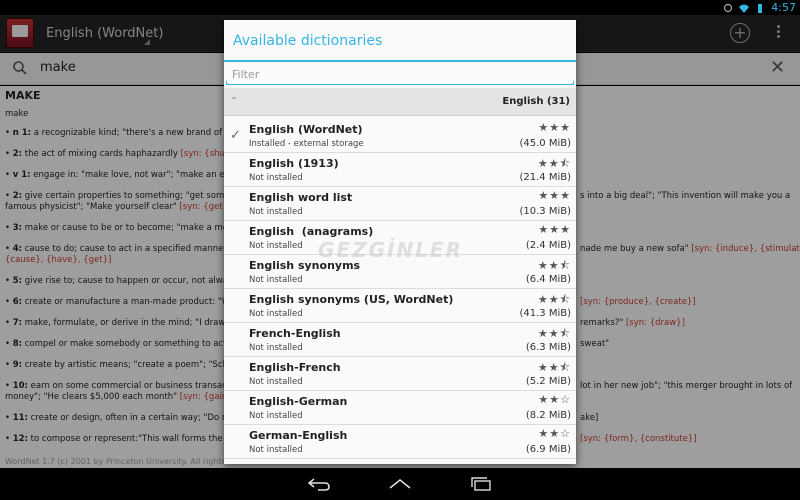 This screenshot has width=800, height=500. I want to click on watermark: GEZGİNLER, so click(390, 250).